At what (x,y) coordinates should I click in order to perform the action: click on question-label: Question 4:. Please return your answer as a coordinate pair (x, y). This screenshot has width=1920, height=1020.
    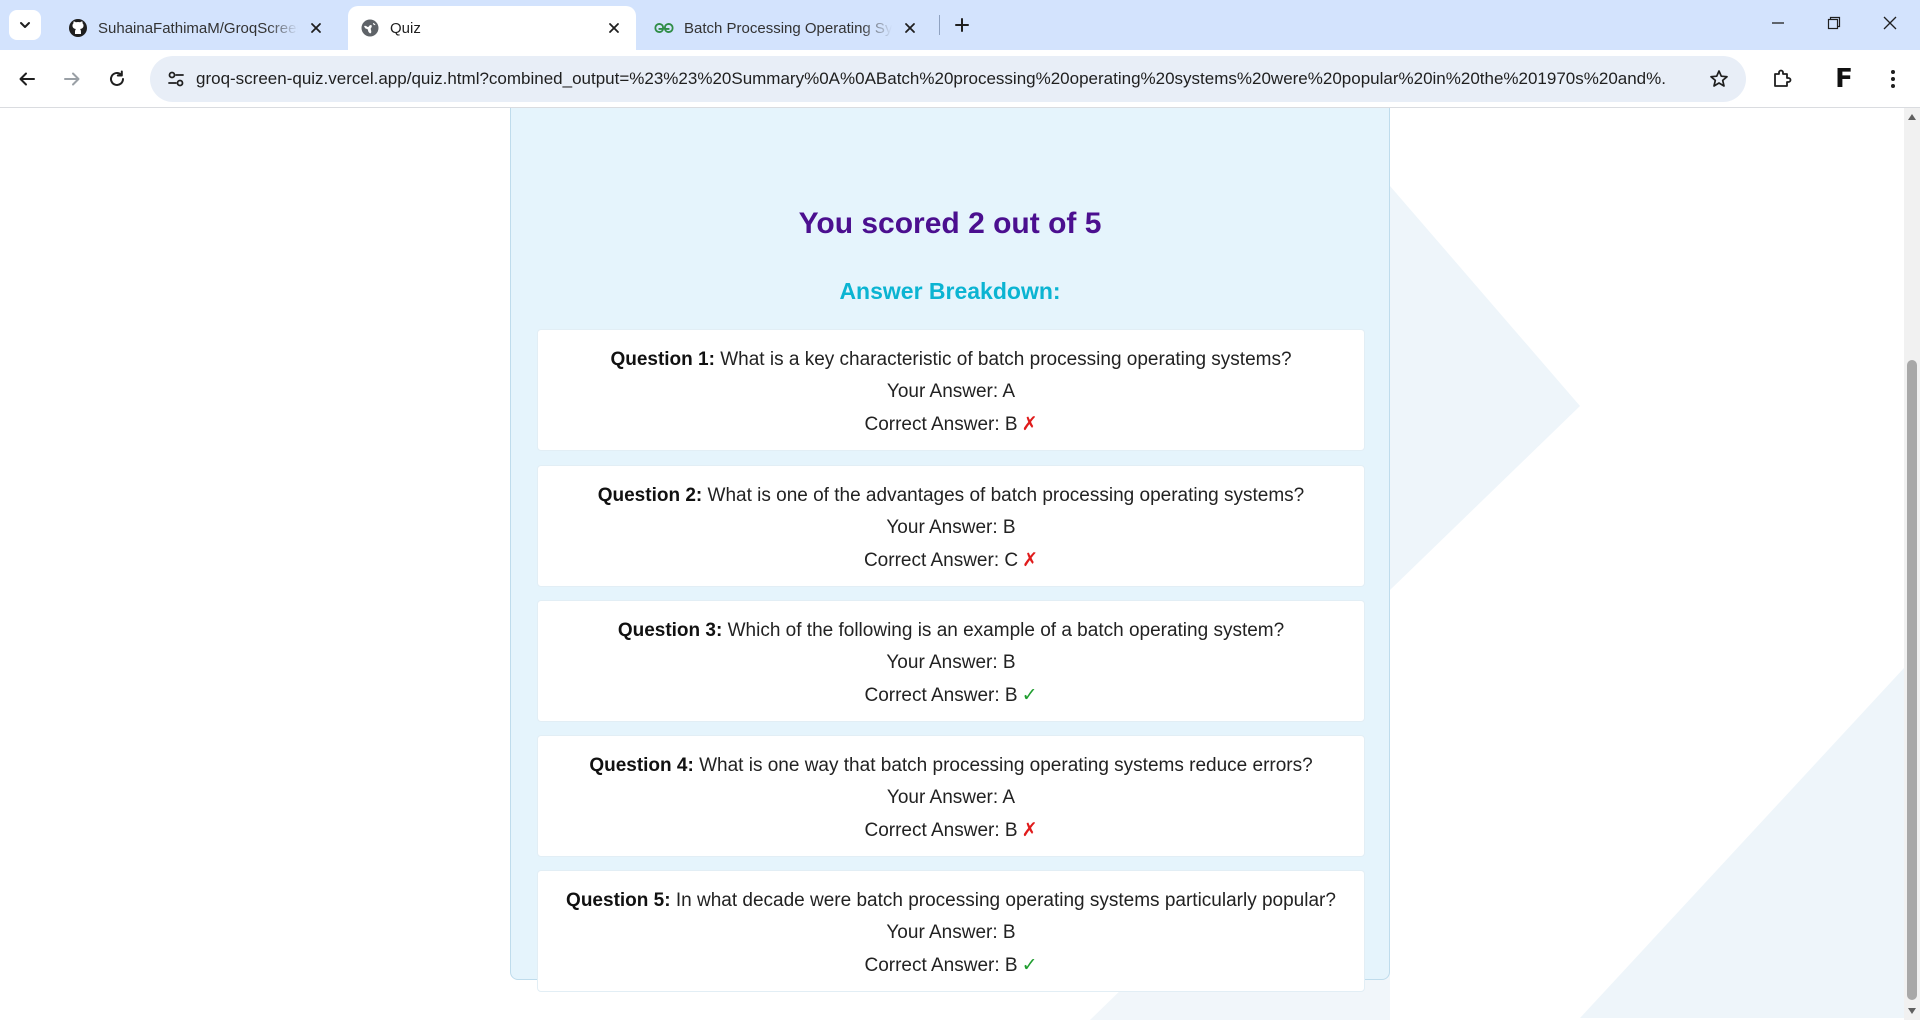
    Looking at the image, I should click on (641, 765).